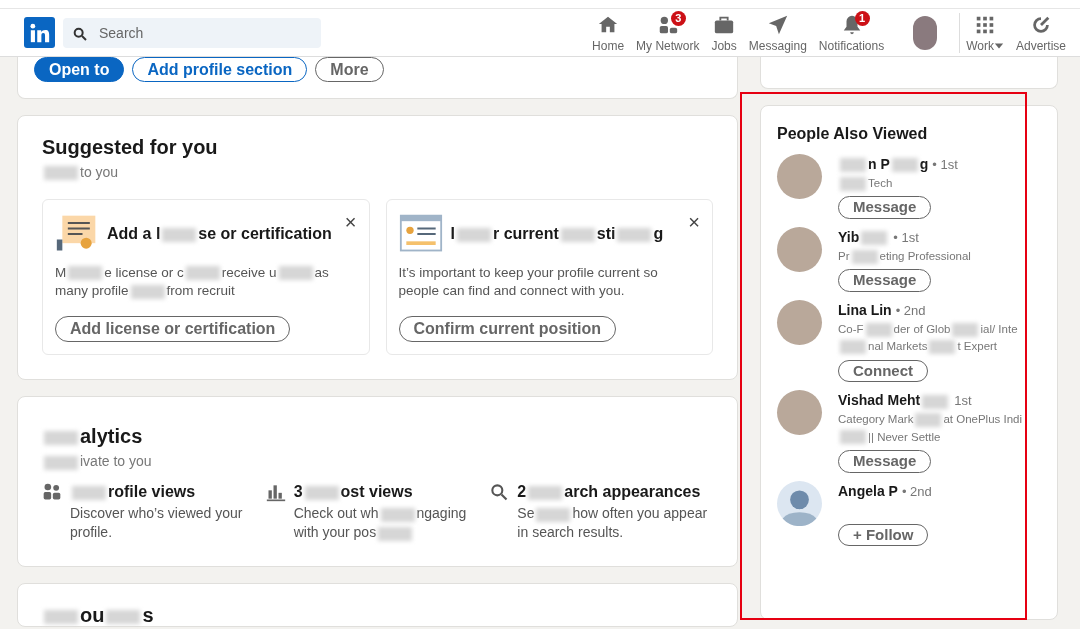 This screenshot has height=629, width=1080. I want to click on profile-avatar, so click(924, 32).